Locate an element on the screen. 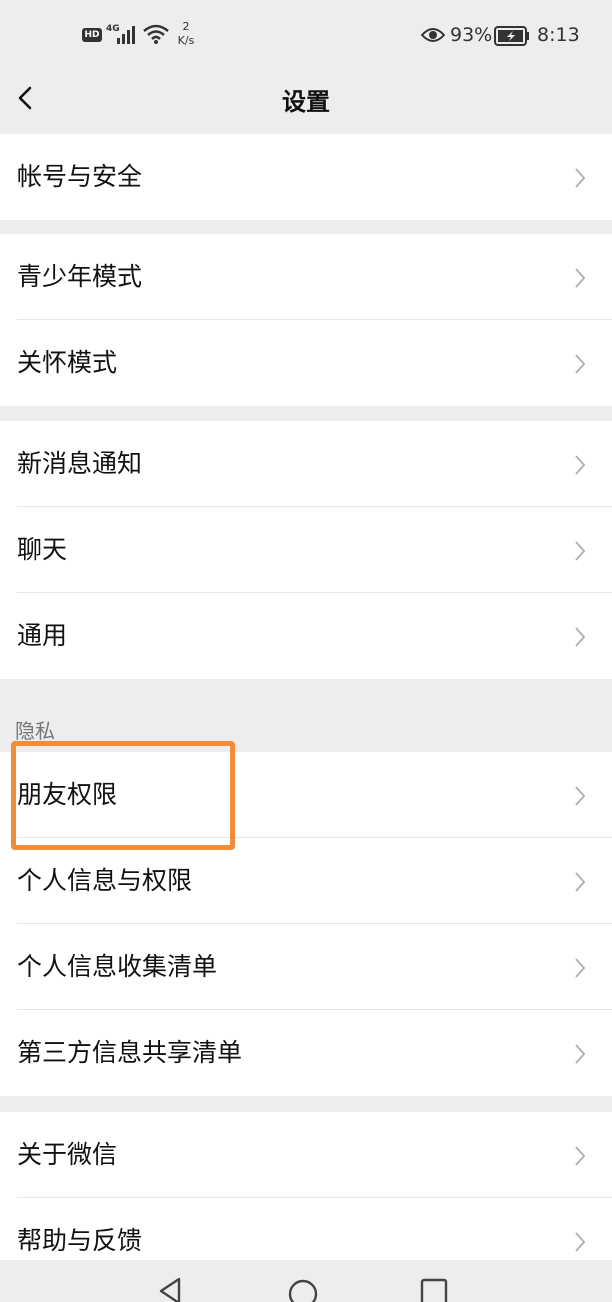 This screenshot has width=612, height=1302. clock: 8:13 is located at coordinates (558, 35).